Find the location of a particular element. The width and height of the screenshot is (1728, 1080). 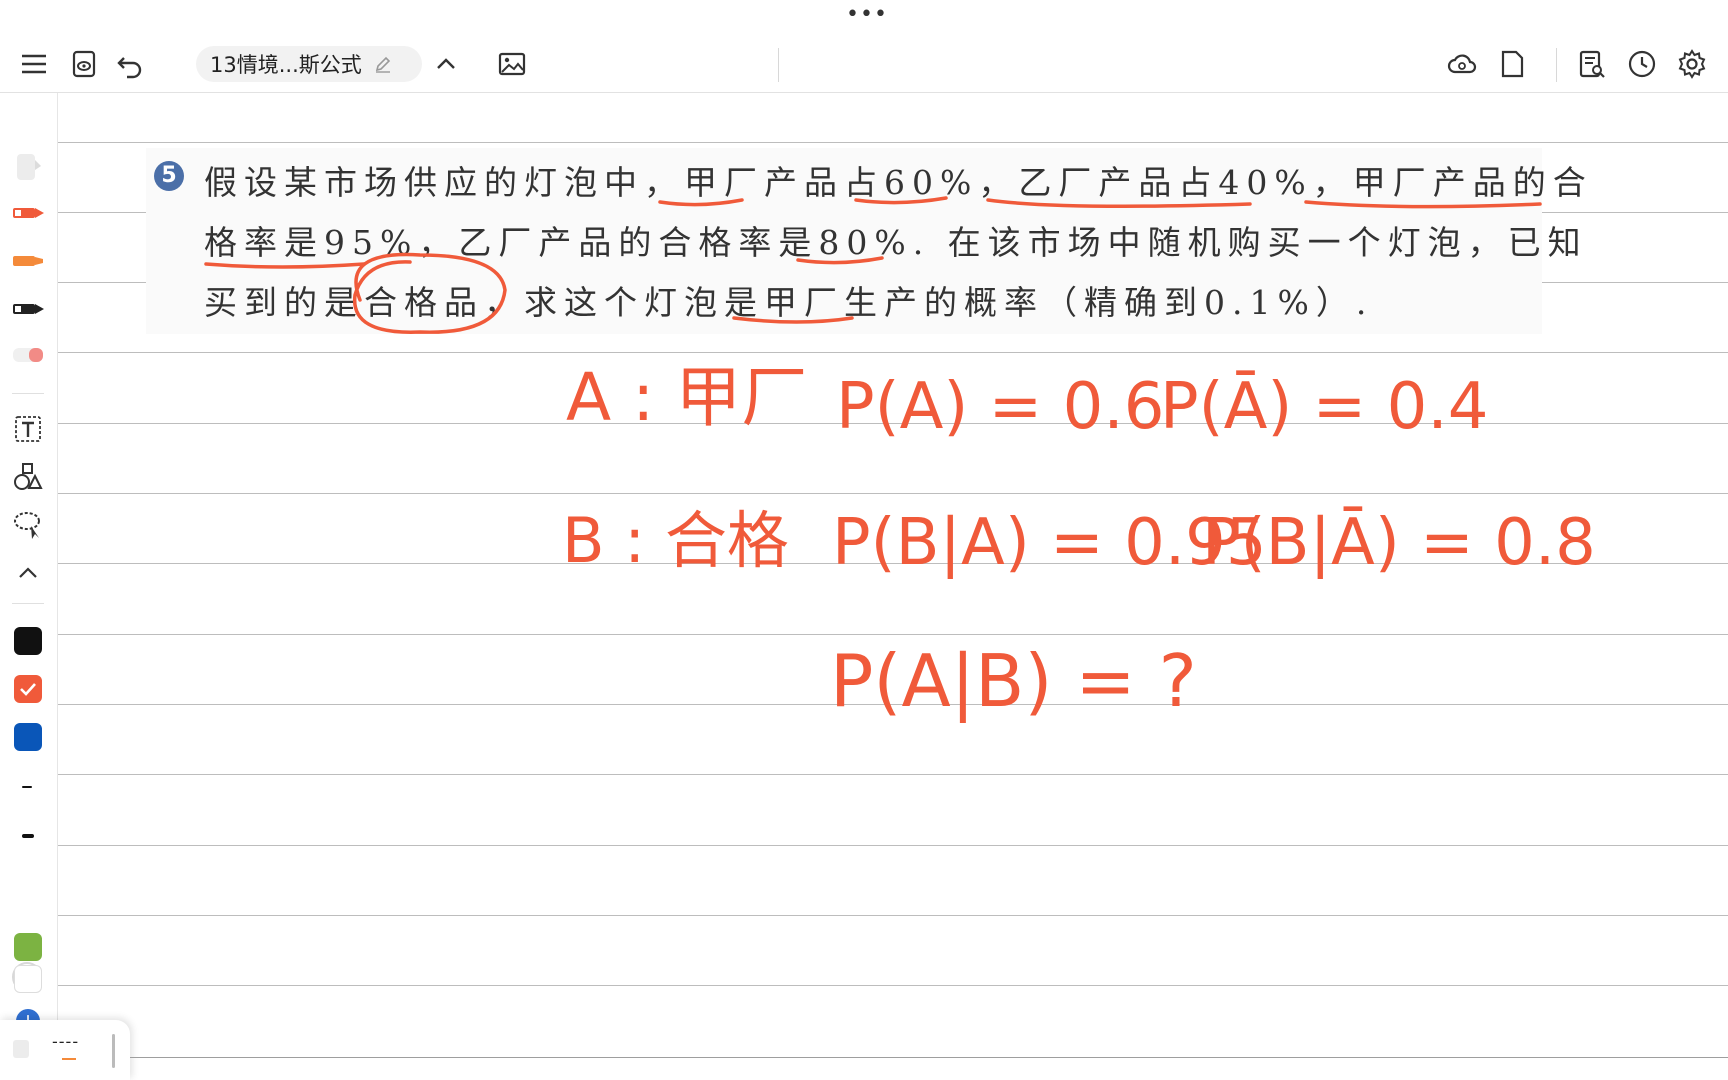

stroke-width-medium is located at coordinates (28, 836).